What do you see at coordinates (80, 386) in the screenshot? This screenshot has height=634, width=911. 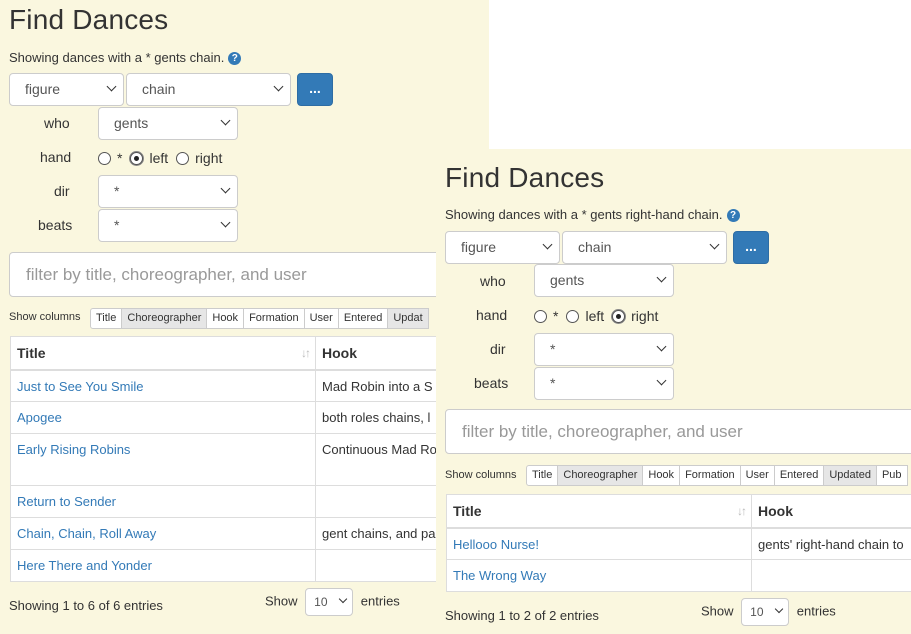 I see `dance-link: Just to See You Smile` at bounding box center [80, 386].